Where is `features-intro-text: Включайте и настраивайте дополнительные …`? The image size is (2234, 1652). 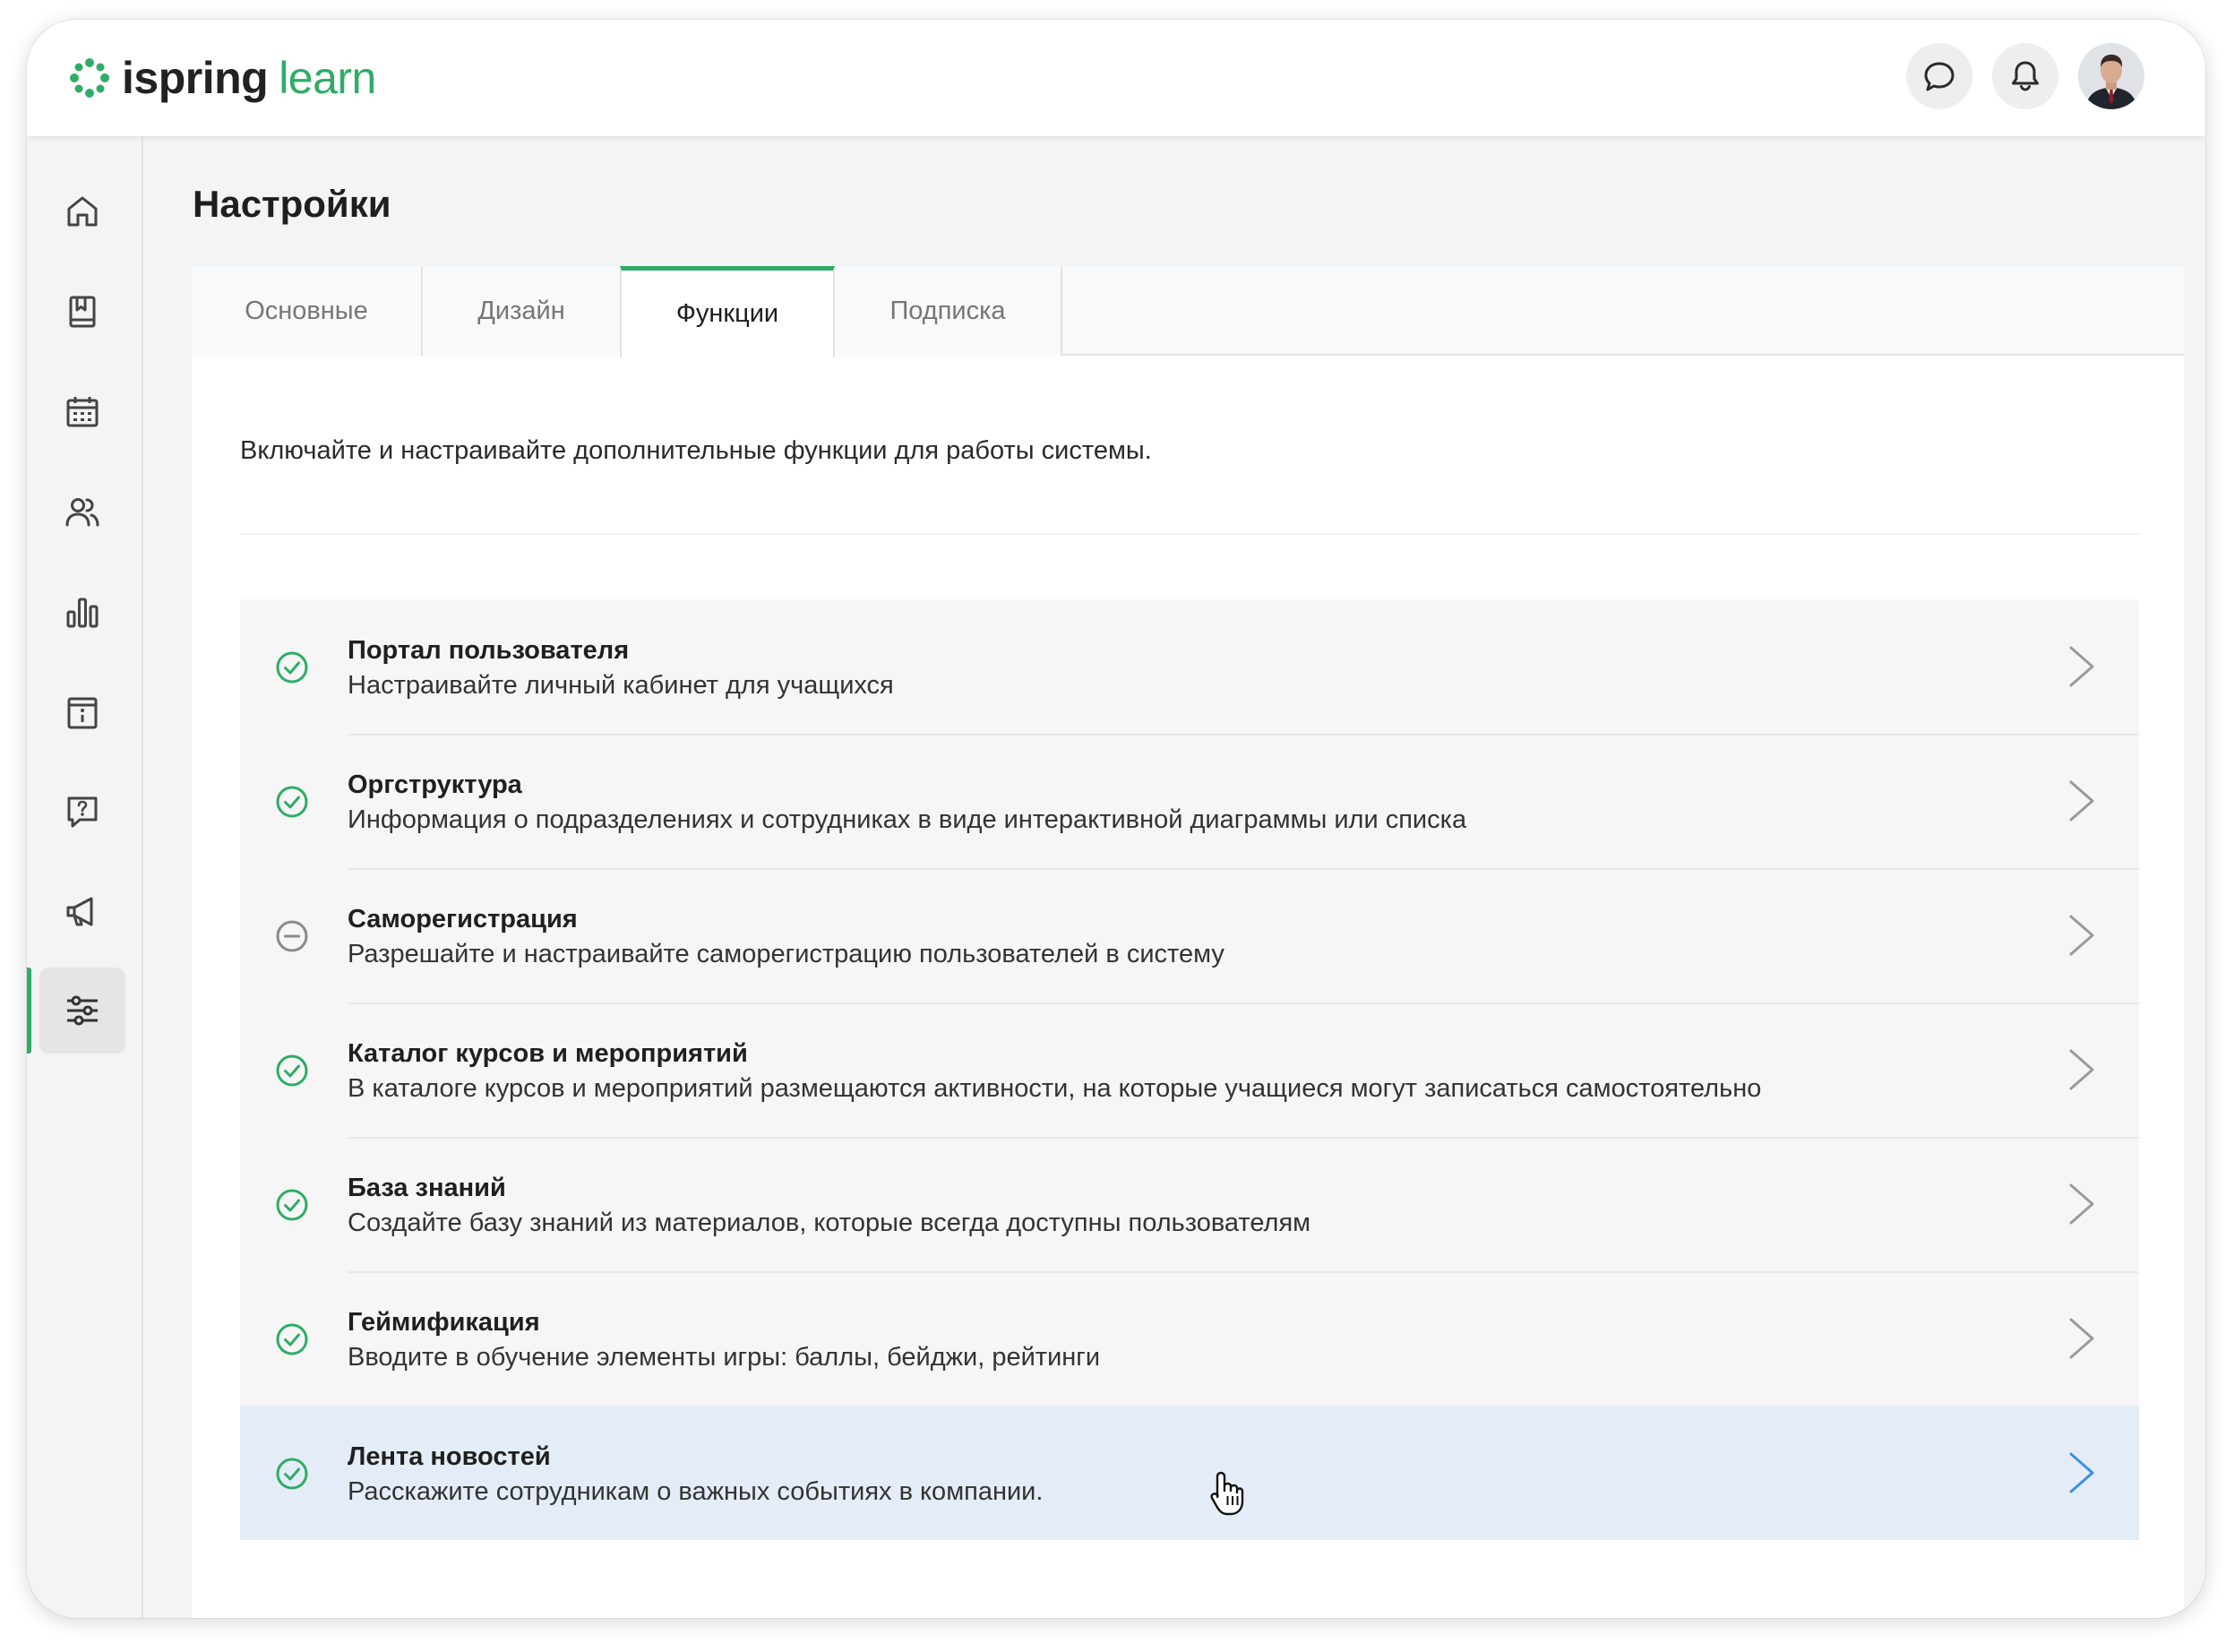 features-intro-text: Включайте и настраивайте дополнительные … is located at coordinates (696, 451).